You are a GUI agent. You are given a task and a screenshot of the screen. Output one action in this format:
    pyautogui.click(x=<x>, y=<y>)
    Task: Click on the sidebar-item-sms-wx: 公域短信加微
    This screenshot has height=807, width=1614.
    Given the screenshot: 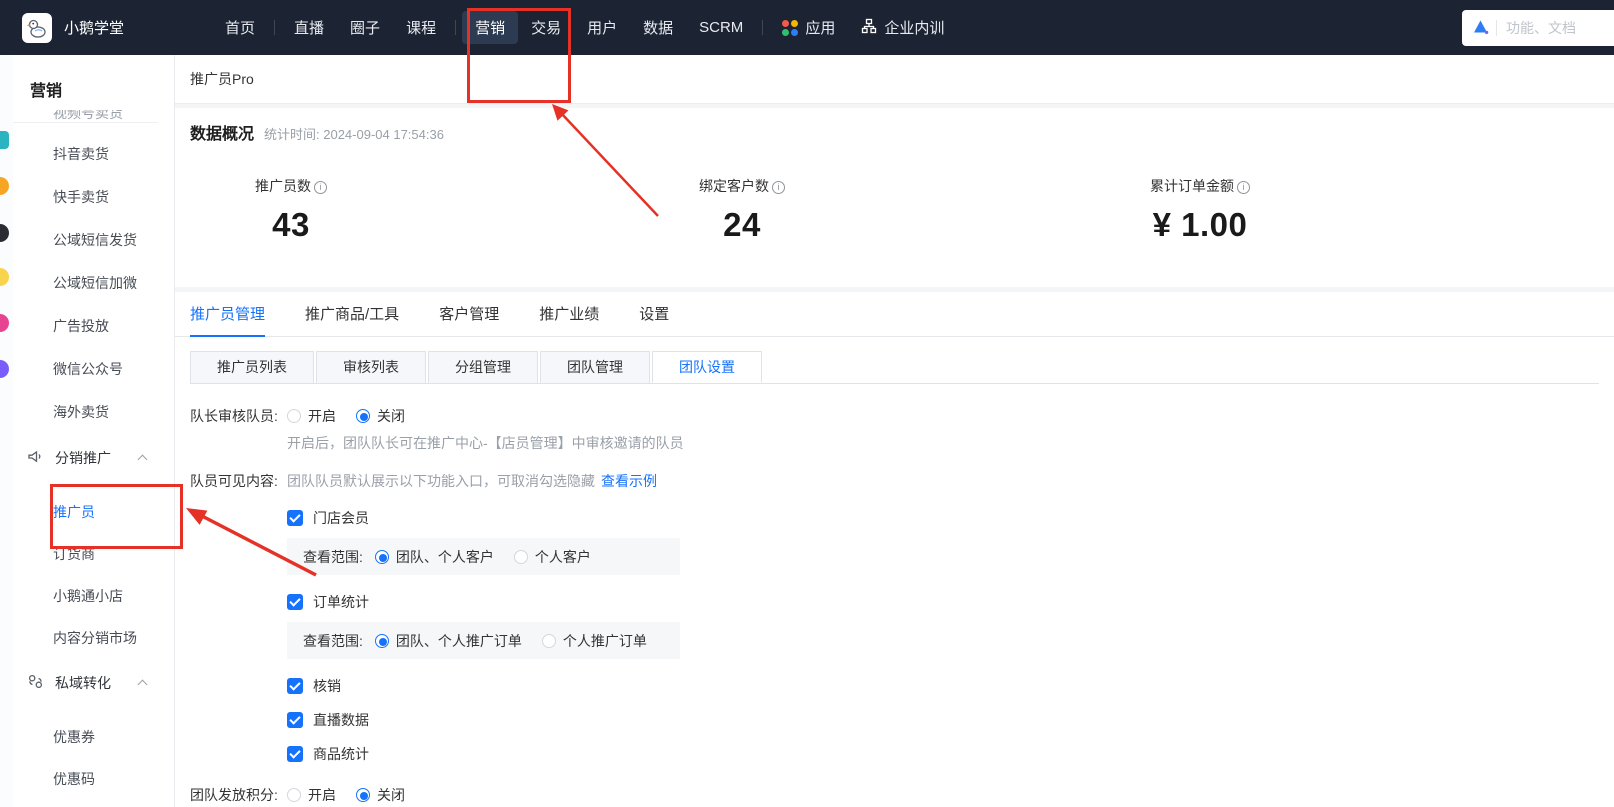 What is the action you would take?
    pyautogui.click(x=93, y=283)
    